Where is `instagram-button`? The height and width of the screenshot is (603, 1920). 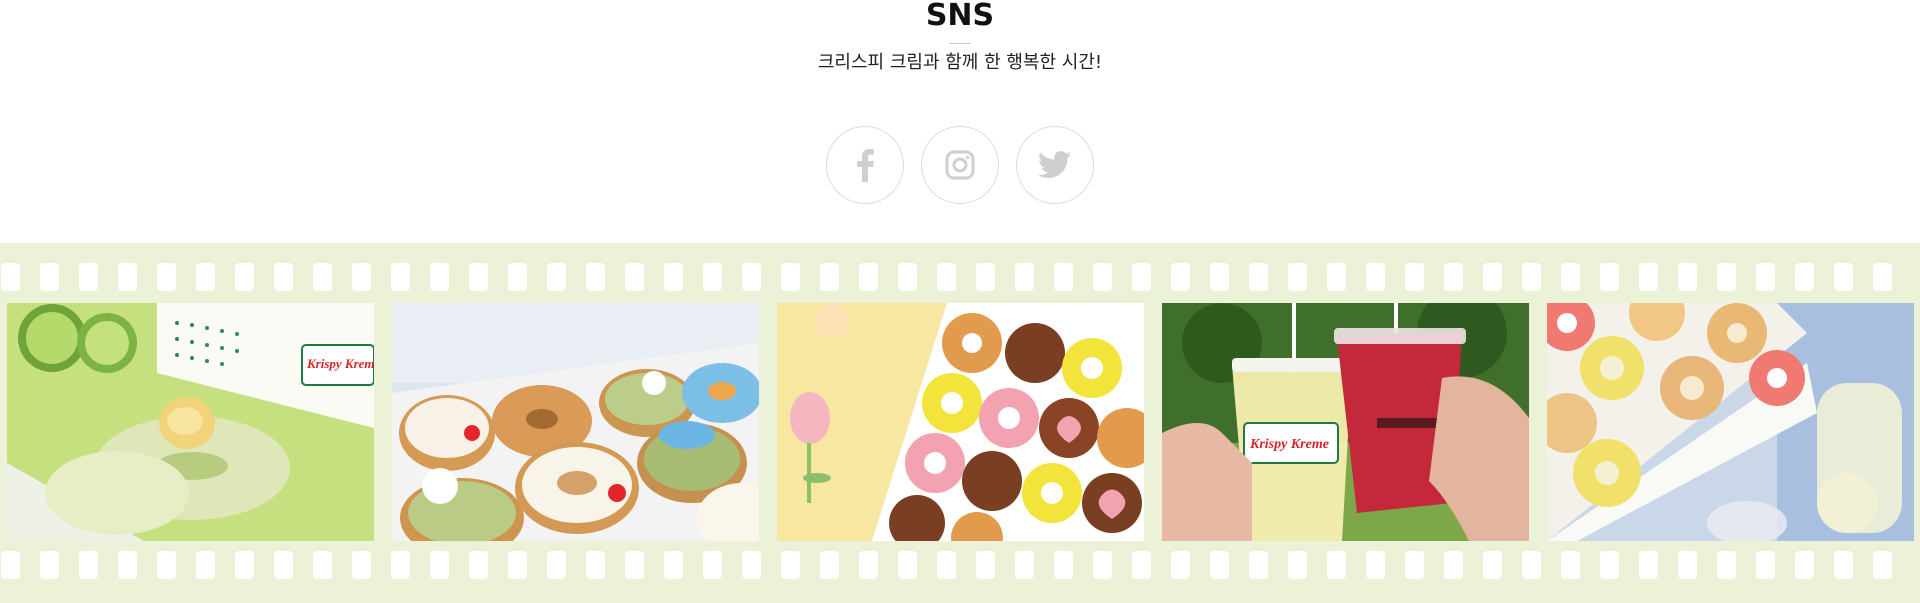
instagram-button is located at coordinates (960, 165).